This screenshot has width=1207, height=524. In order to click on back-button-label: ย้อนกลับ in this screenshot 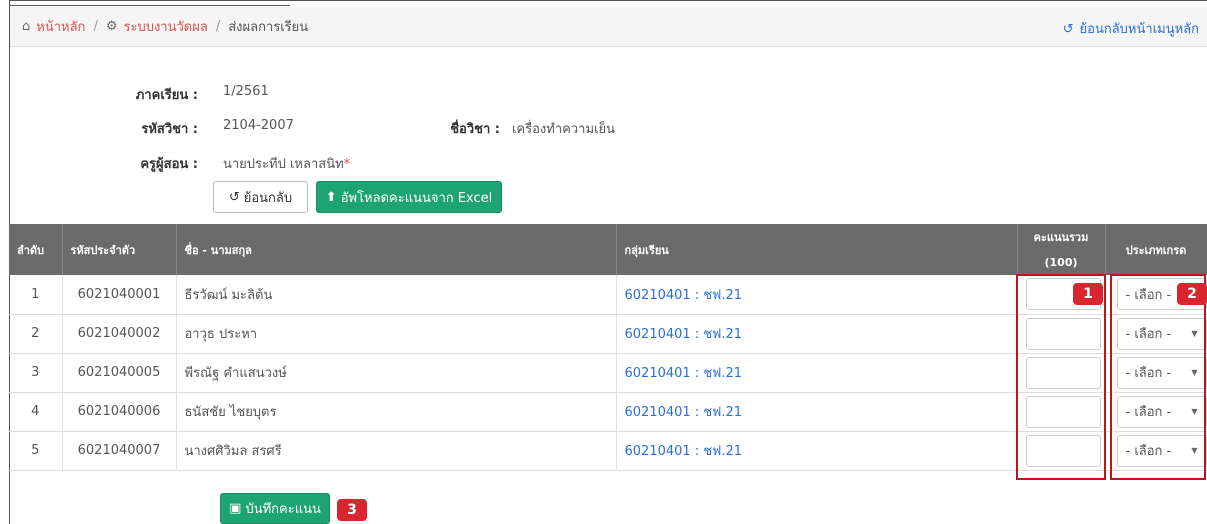, I will do `click(268, 198)`.